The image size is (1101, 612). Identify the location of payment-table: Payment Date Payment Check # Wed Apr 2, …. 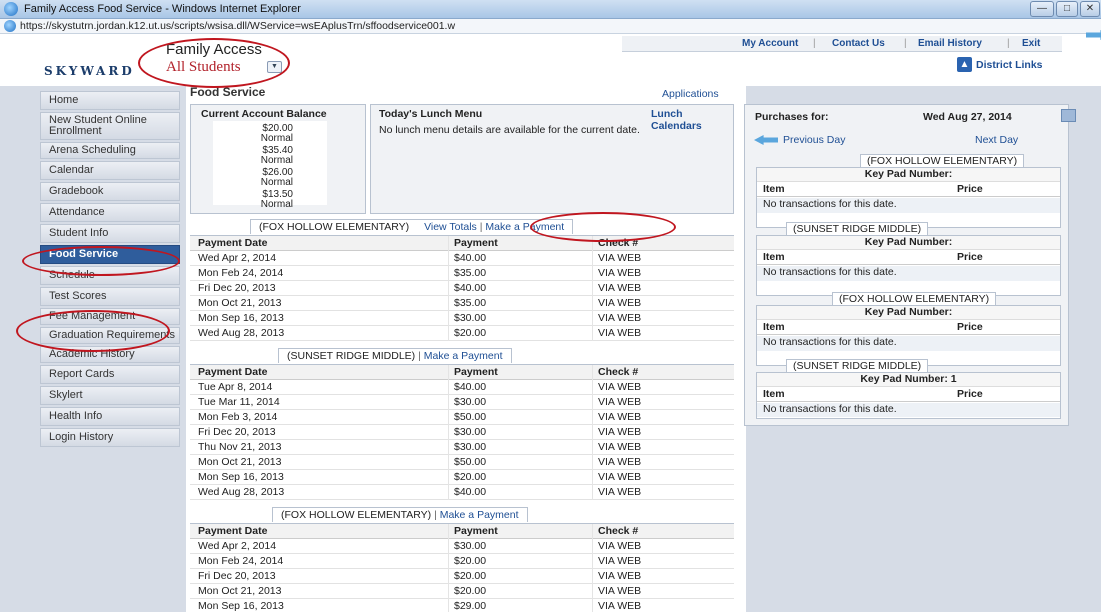
(462, 288).